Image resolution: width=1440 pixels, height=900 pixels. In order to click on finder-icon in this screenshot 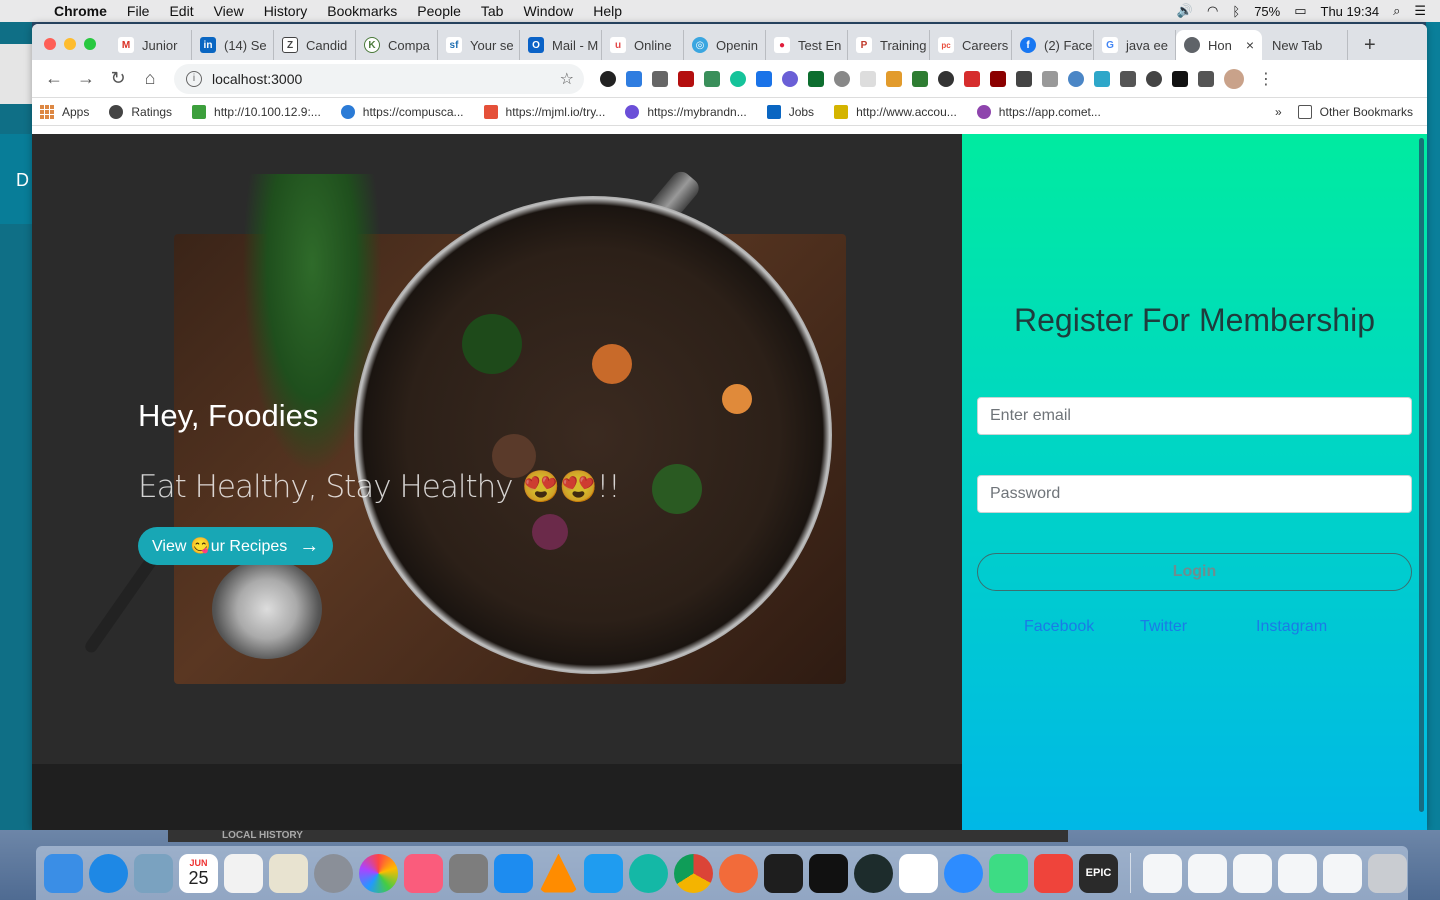, I will do `click(63, 873)`.